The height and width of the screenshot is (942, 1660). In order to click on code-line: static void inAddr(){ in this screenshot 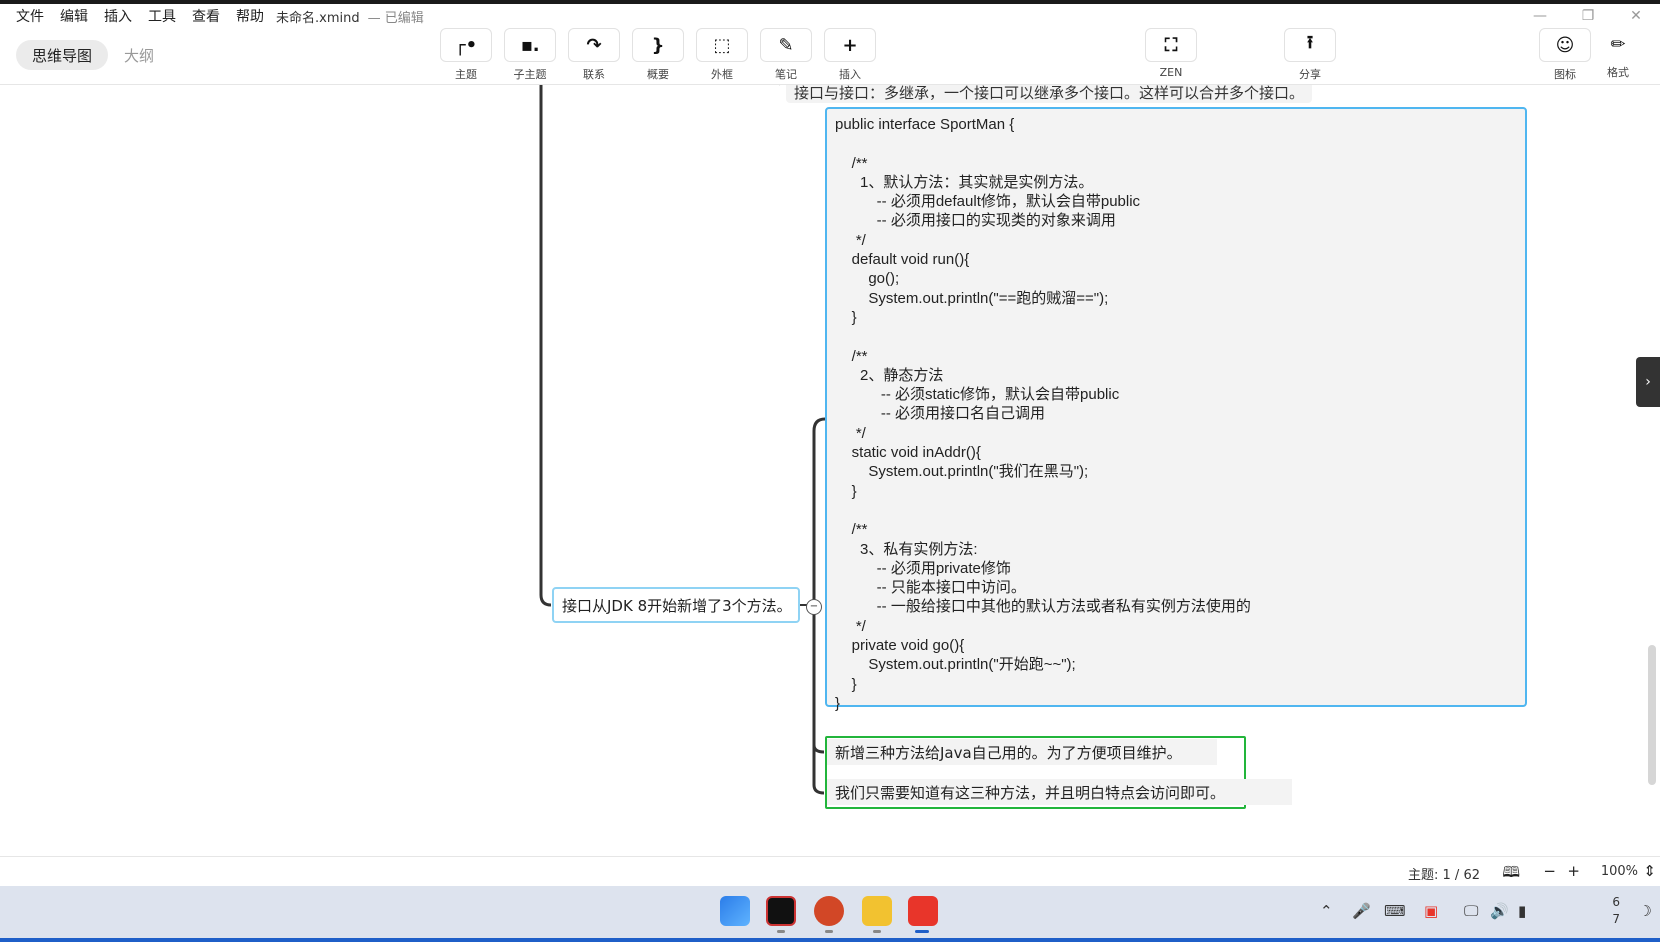, I will do `click(908, 453)`.